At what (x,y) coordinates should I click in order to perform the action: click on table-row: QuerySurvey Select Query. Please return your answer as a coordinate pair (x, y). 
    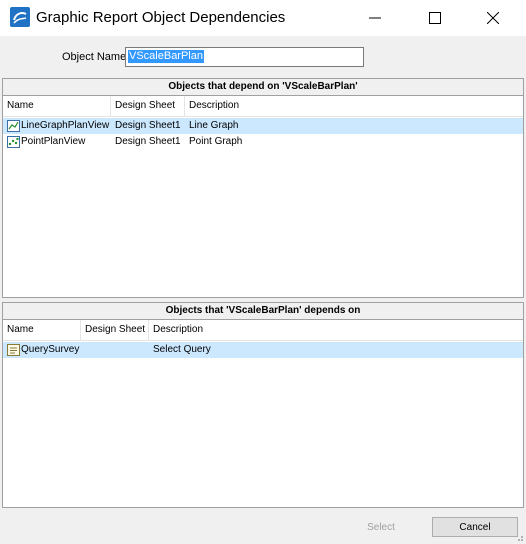
    Looking at the image, I should click on (263, 350).